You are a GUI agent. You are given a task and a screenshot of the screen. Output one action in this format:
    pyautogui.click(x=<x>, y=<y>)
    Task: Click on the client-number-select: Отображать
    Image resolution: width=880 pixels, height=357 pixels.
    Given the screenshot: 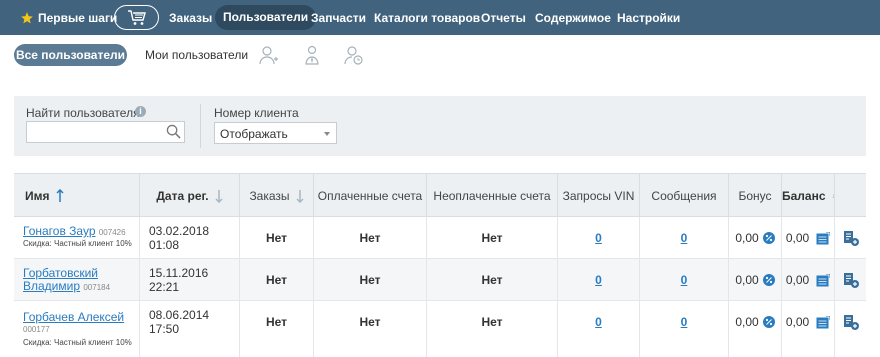 What is the action you would take?
    pyautogui.click(x=275, y=133)
    